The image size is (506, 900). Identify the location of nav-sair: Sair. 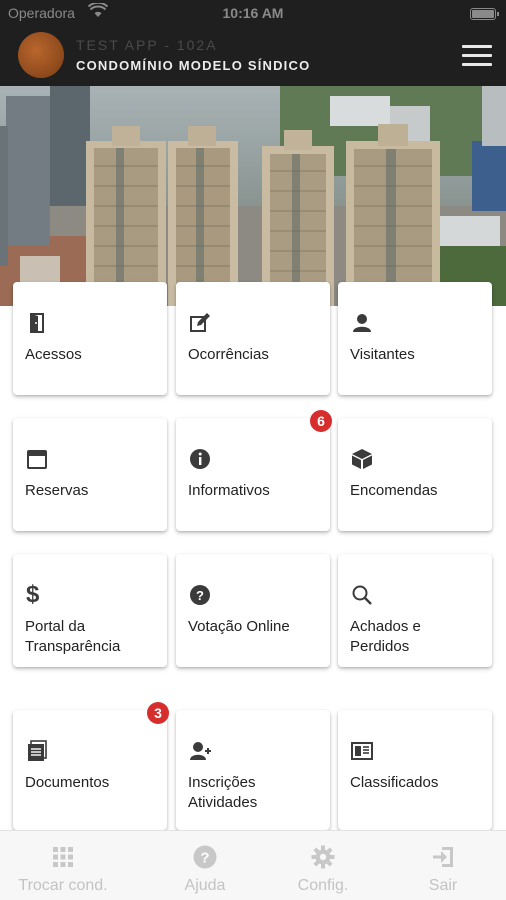
(443, 865).